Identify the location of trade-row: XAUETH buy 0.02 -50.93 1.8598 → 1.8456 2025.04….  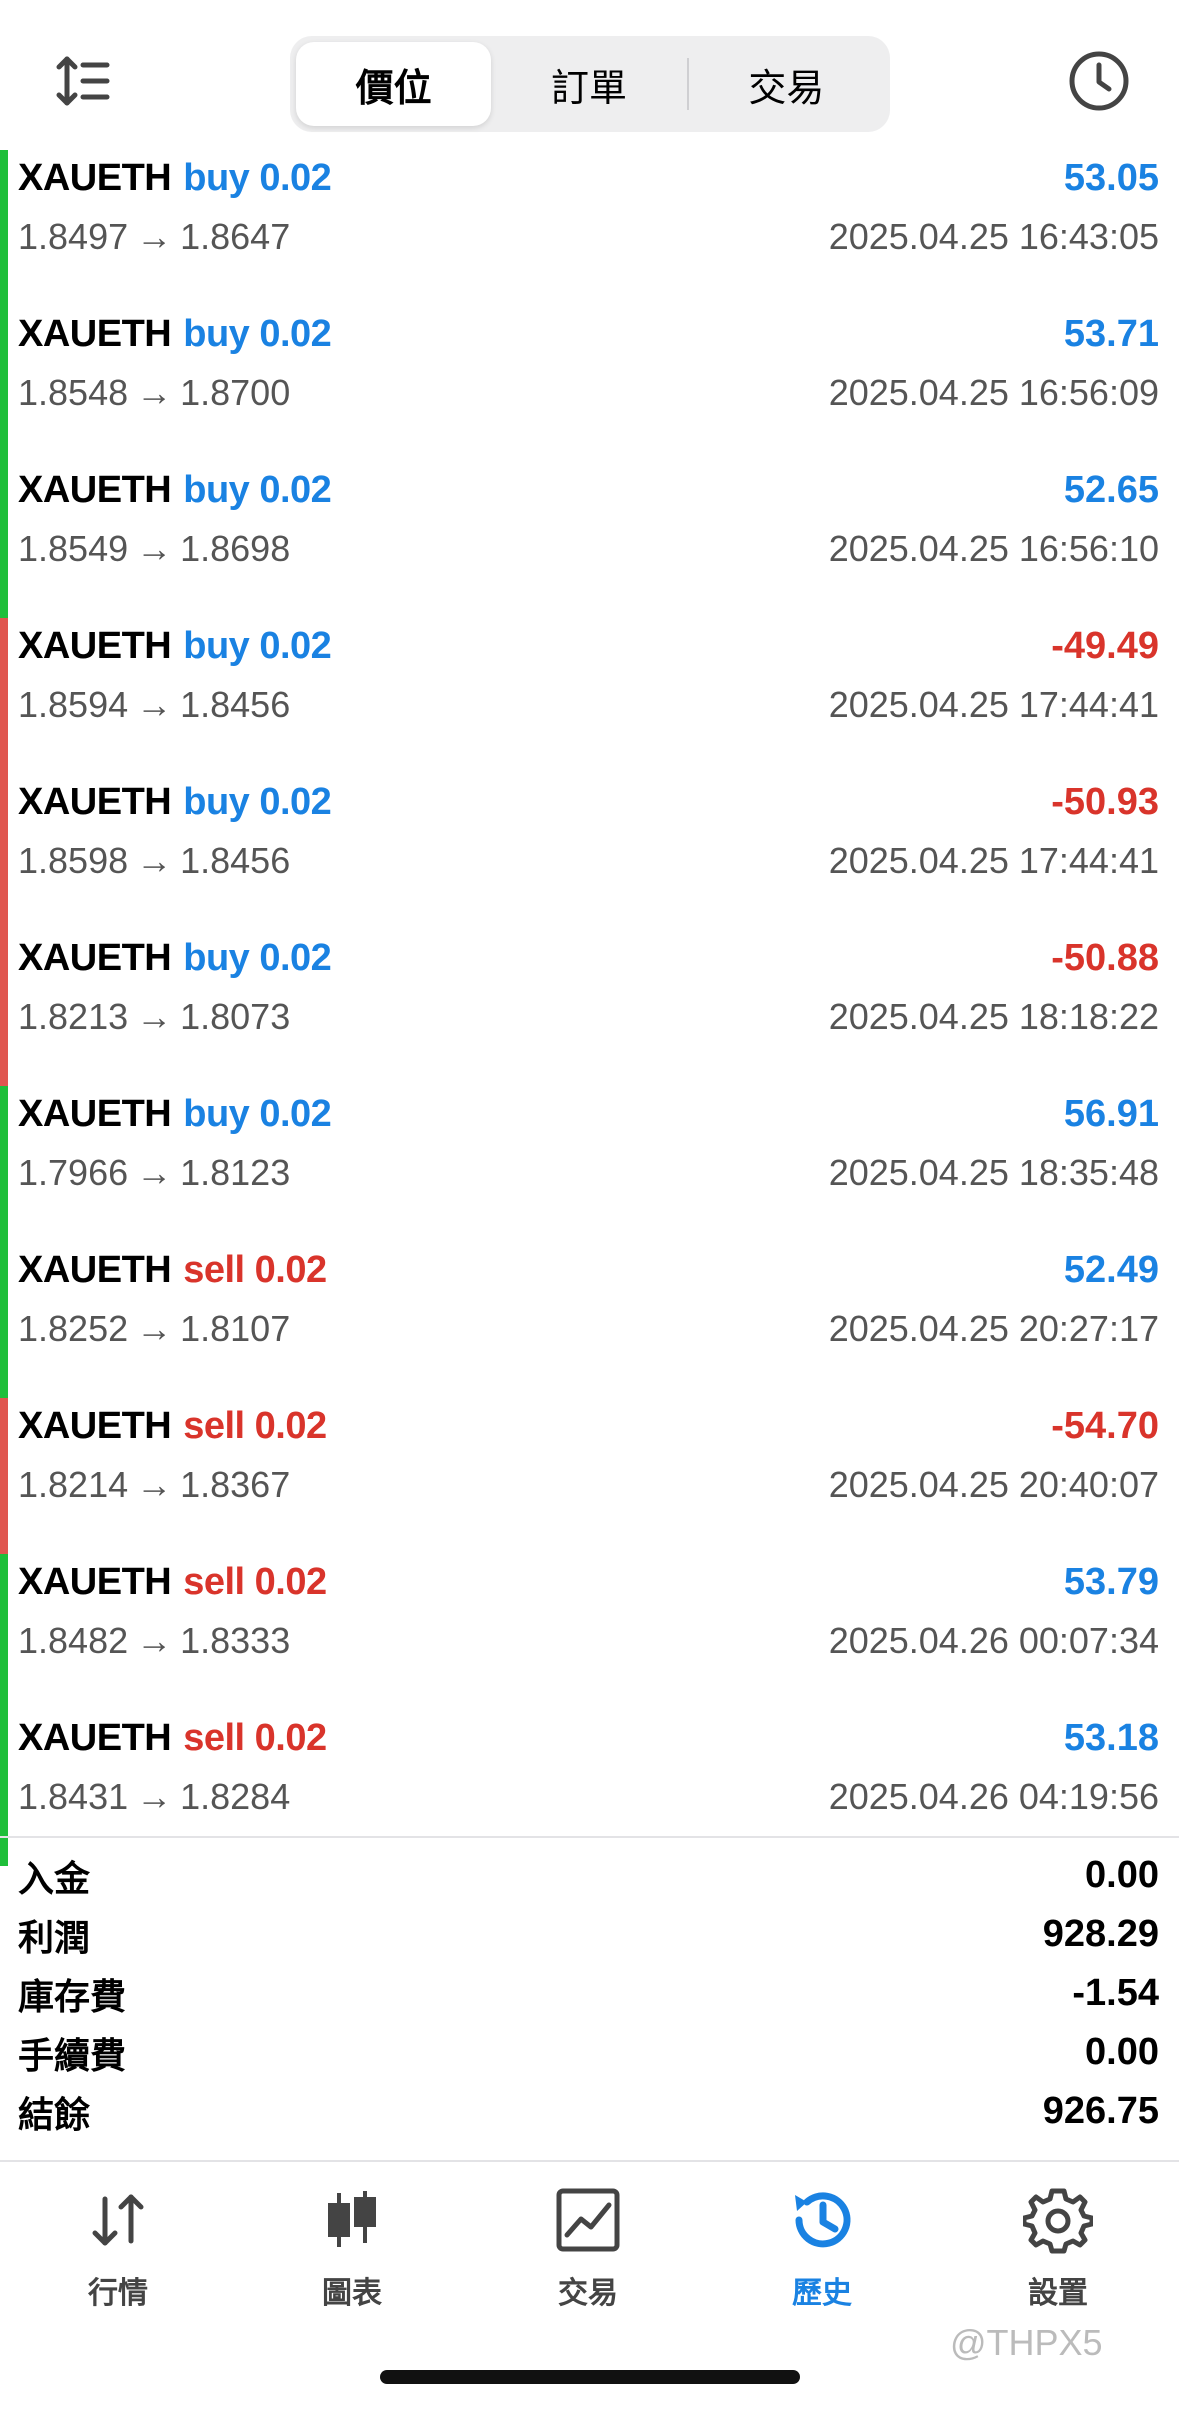
(589, 852).